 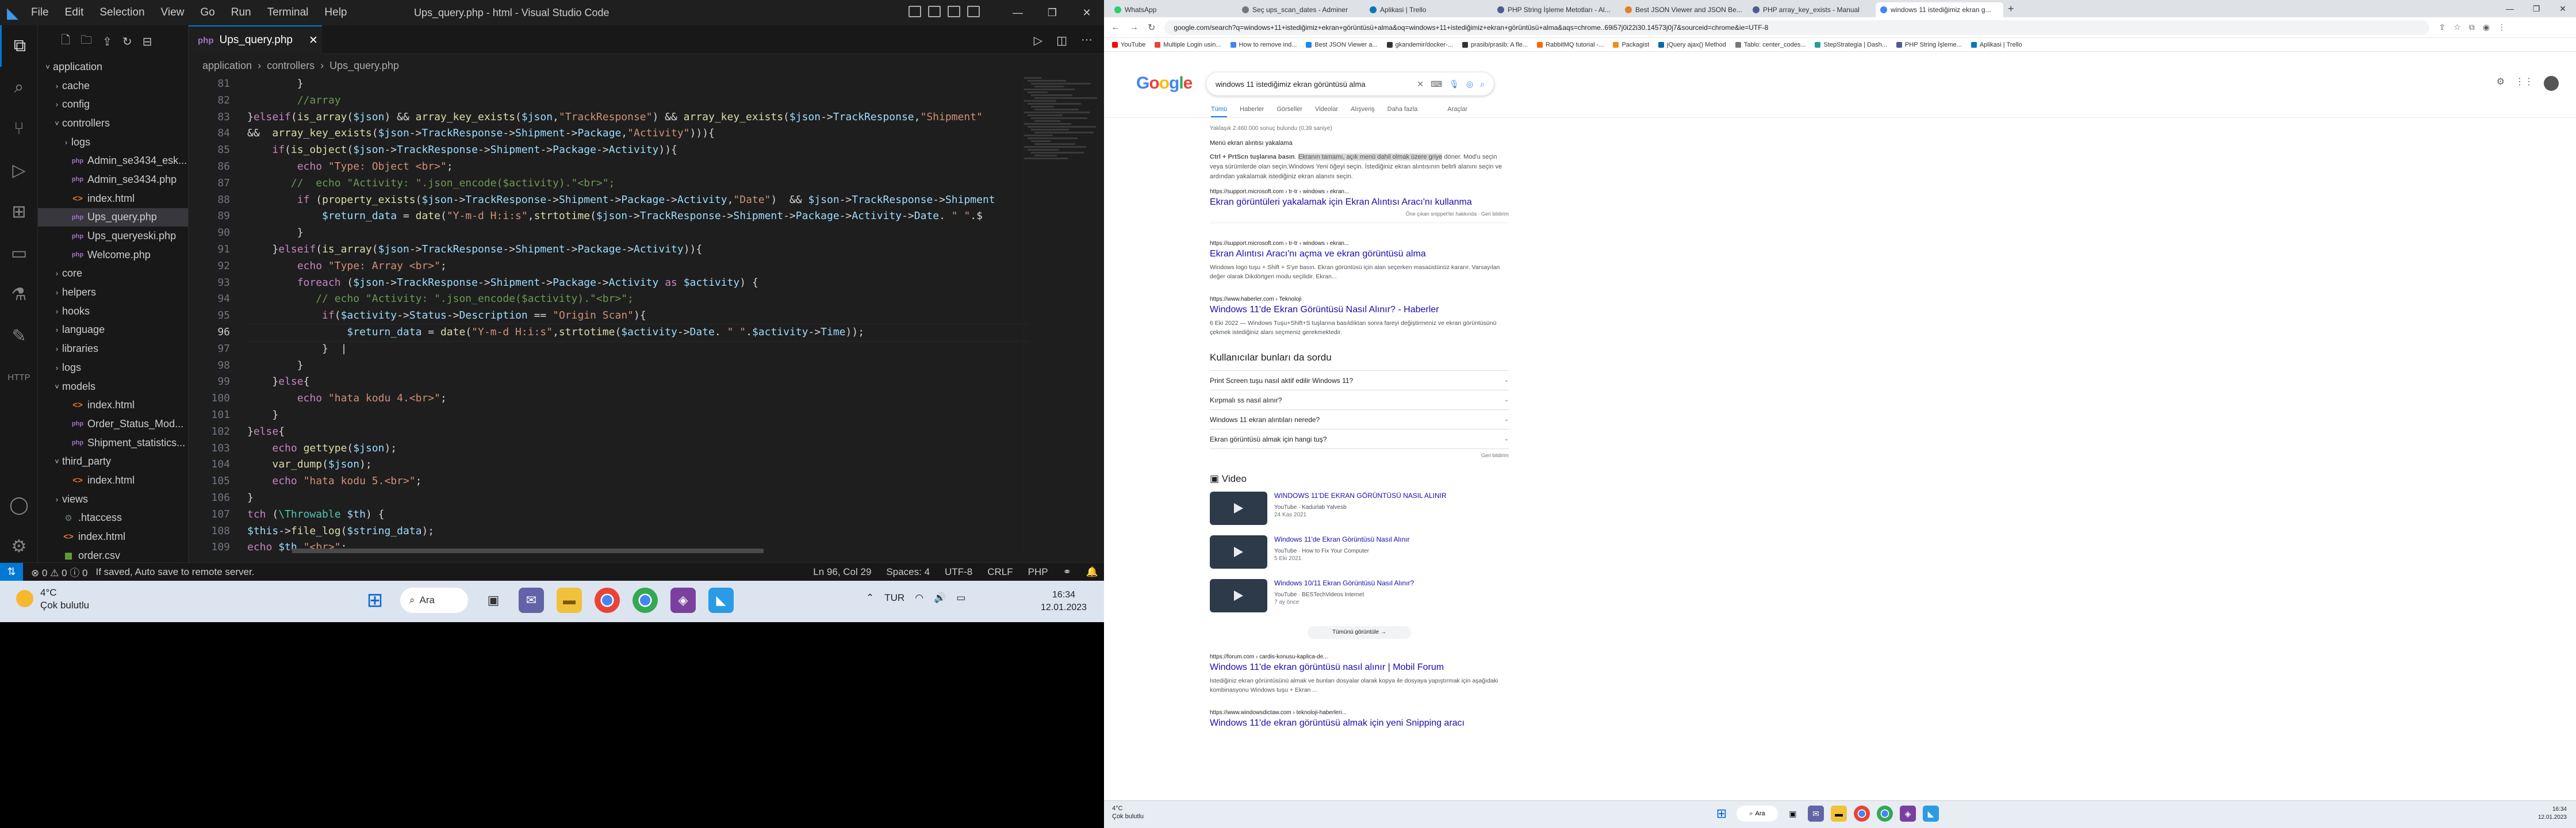 What do you see at coordinates (638, 382) in the screenshot?
I see `code-line: }else{` at bounding box center [638, 382].